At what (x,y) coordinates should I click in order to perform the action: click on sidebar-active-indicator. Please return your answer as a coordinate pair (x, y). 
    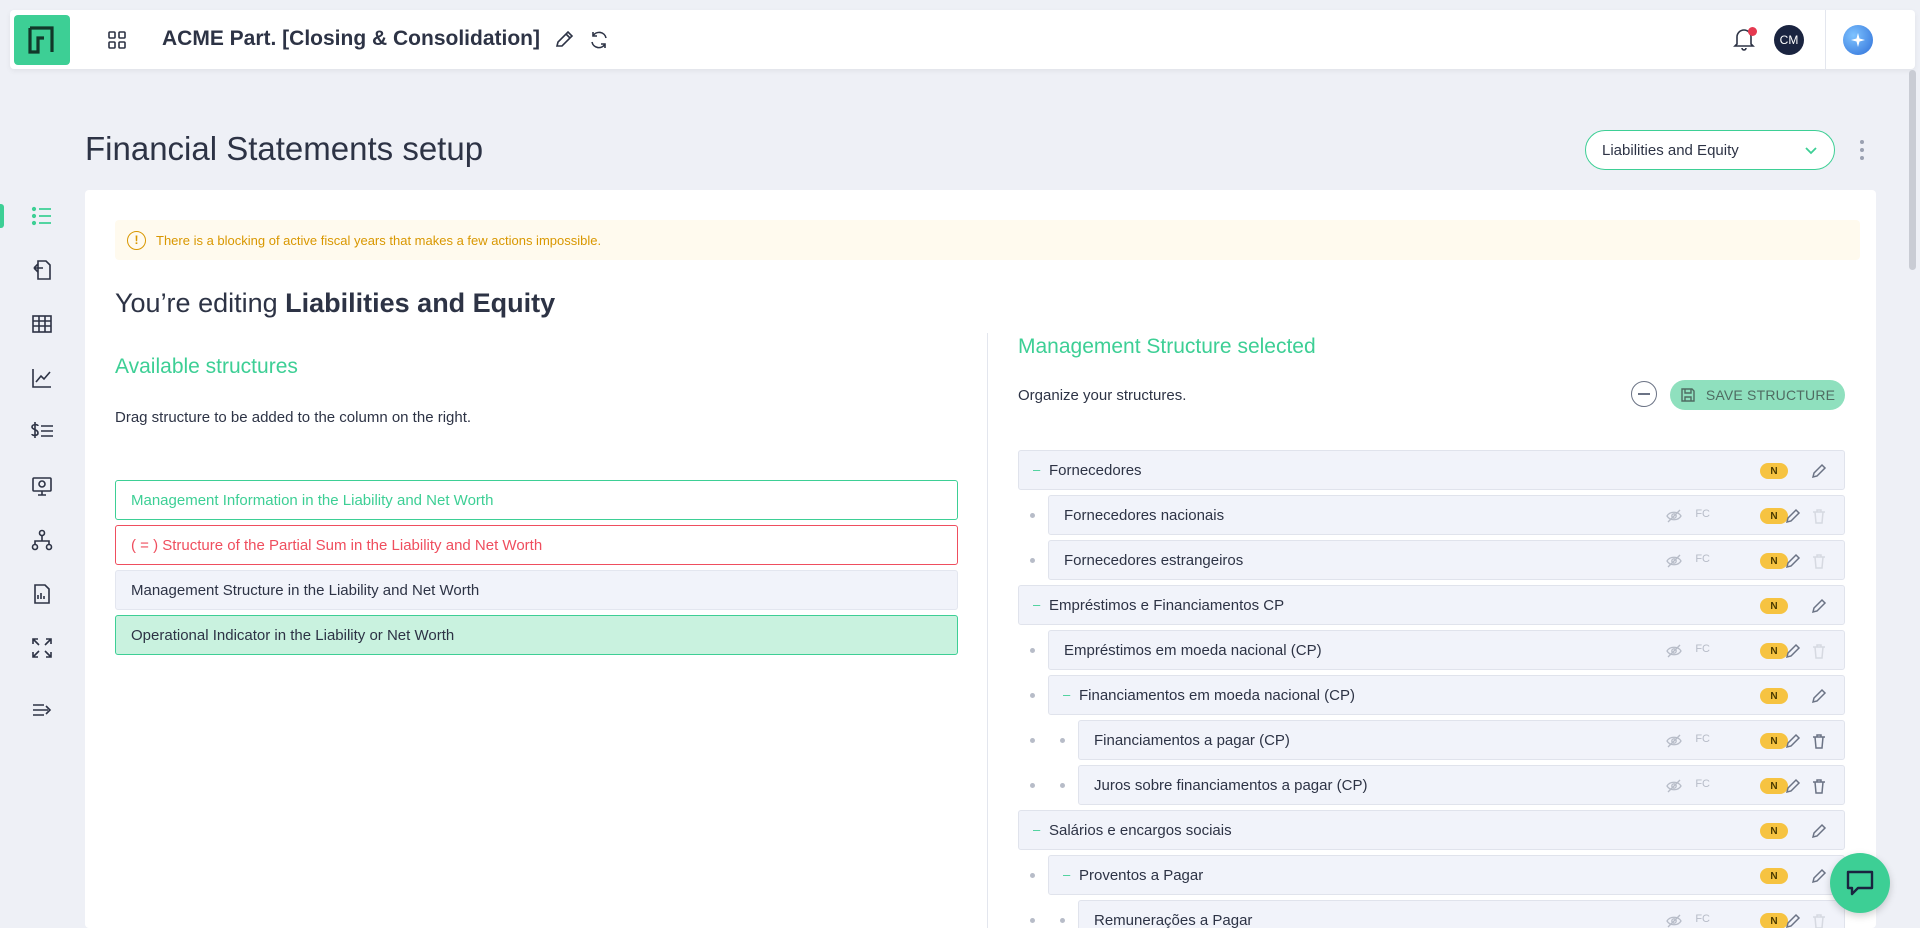
    Looking at the image, I should click on (2, 216).